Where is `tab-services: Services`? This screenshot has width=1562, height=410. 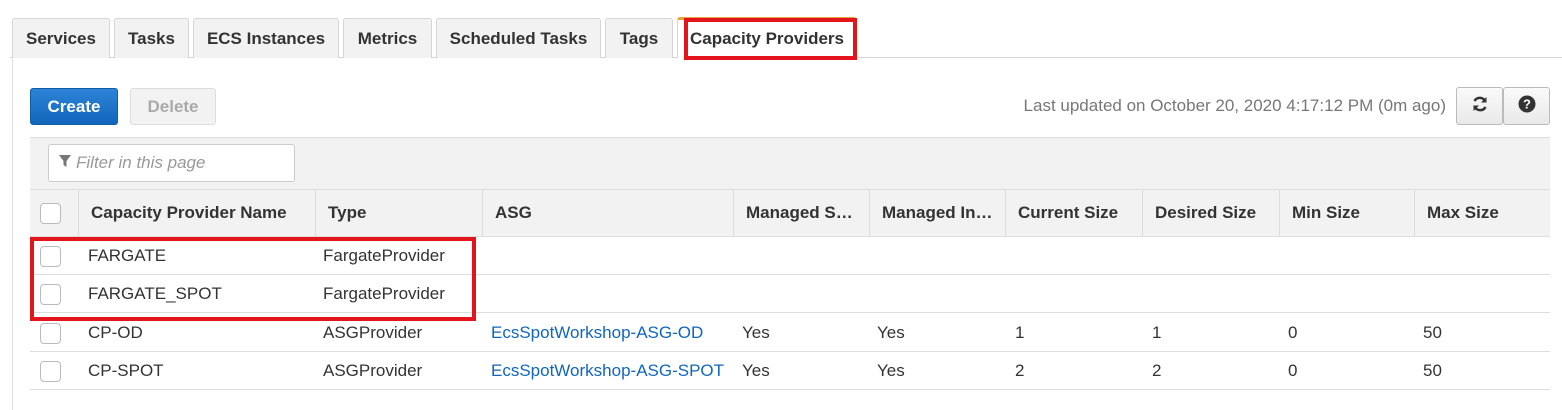
tab-services: Services is located at coordinates (61, 38).